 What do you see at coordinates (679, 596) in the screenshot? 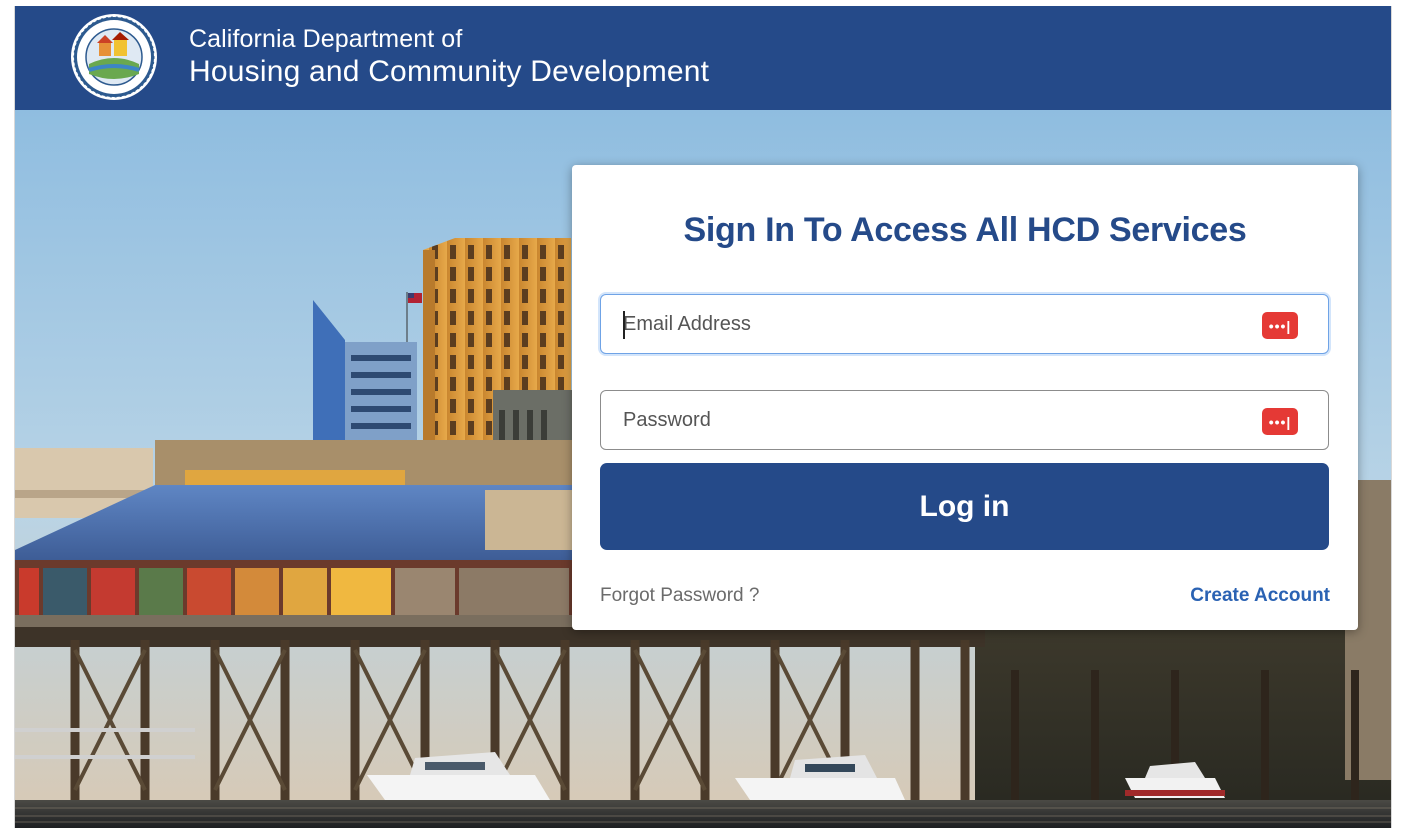
I see `forgot-password-link: Forgot Password ?` at bounding box center [679, 596].